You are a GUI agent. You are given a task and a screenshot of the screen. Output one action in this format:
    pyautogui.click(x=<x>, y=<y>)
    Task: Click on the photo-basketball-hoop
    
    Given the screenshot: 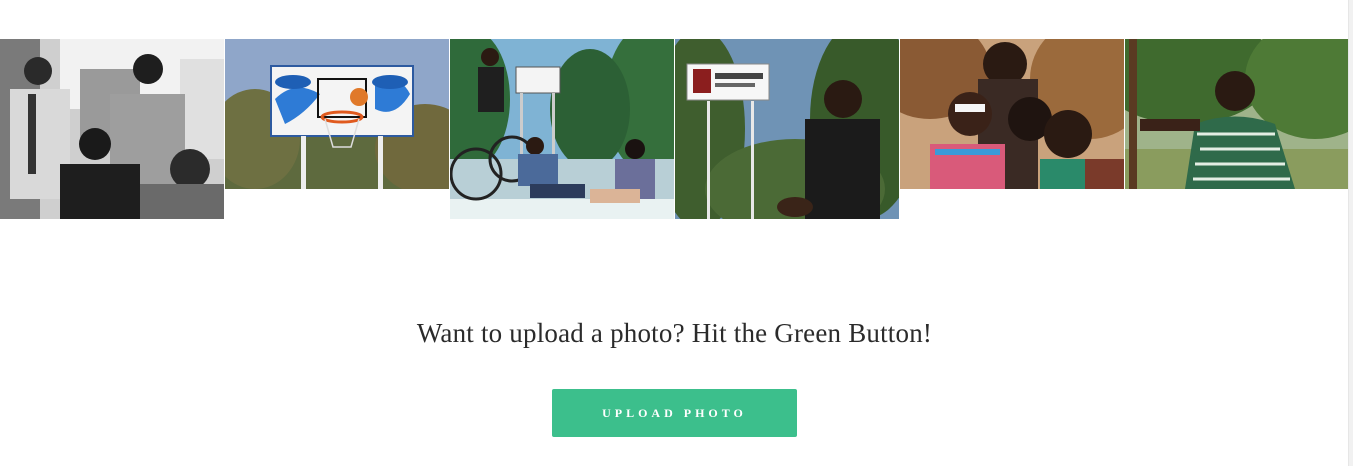 What is the action you would take?
    pyautogui.click(x=337, y=114)
    